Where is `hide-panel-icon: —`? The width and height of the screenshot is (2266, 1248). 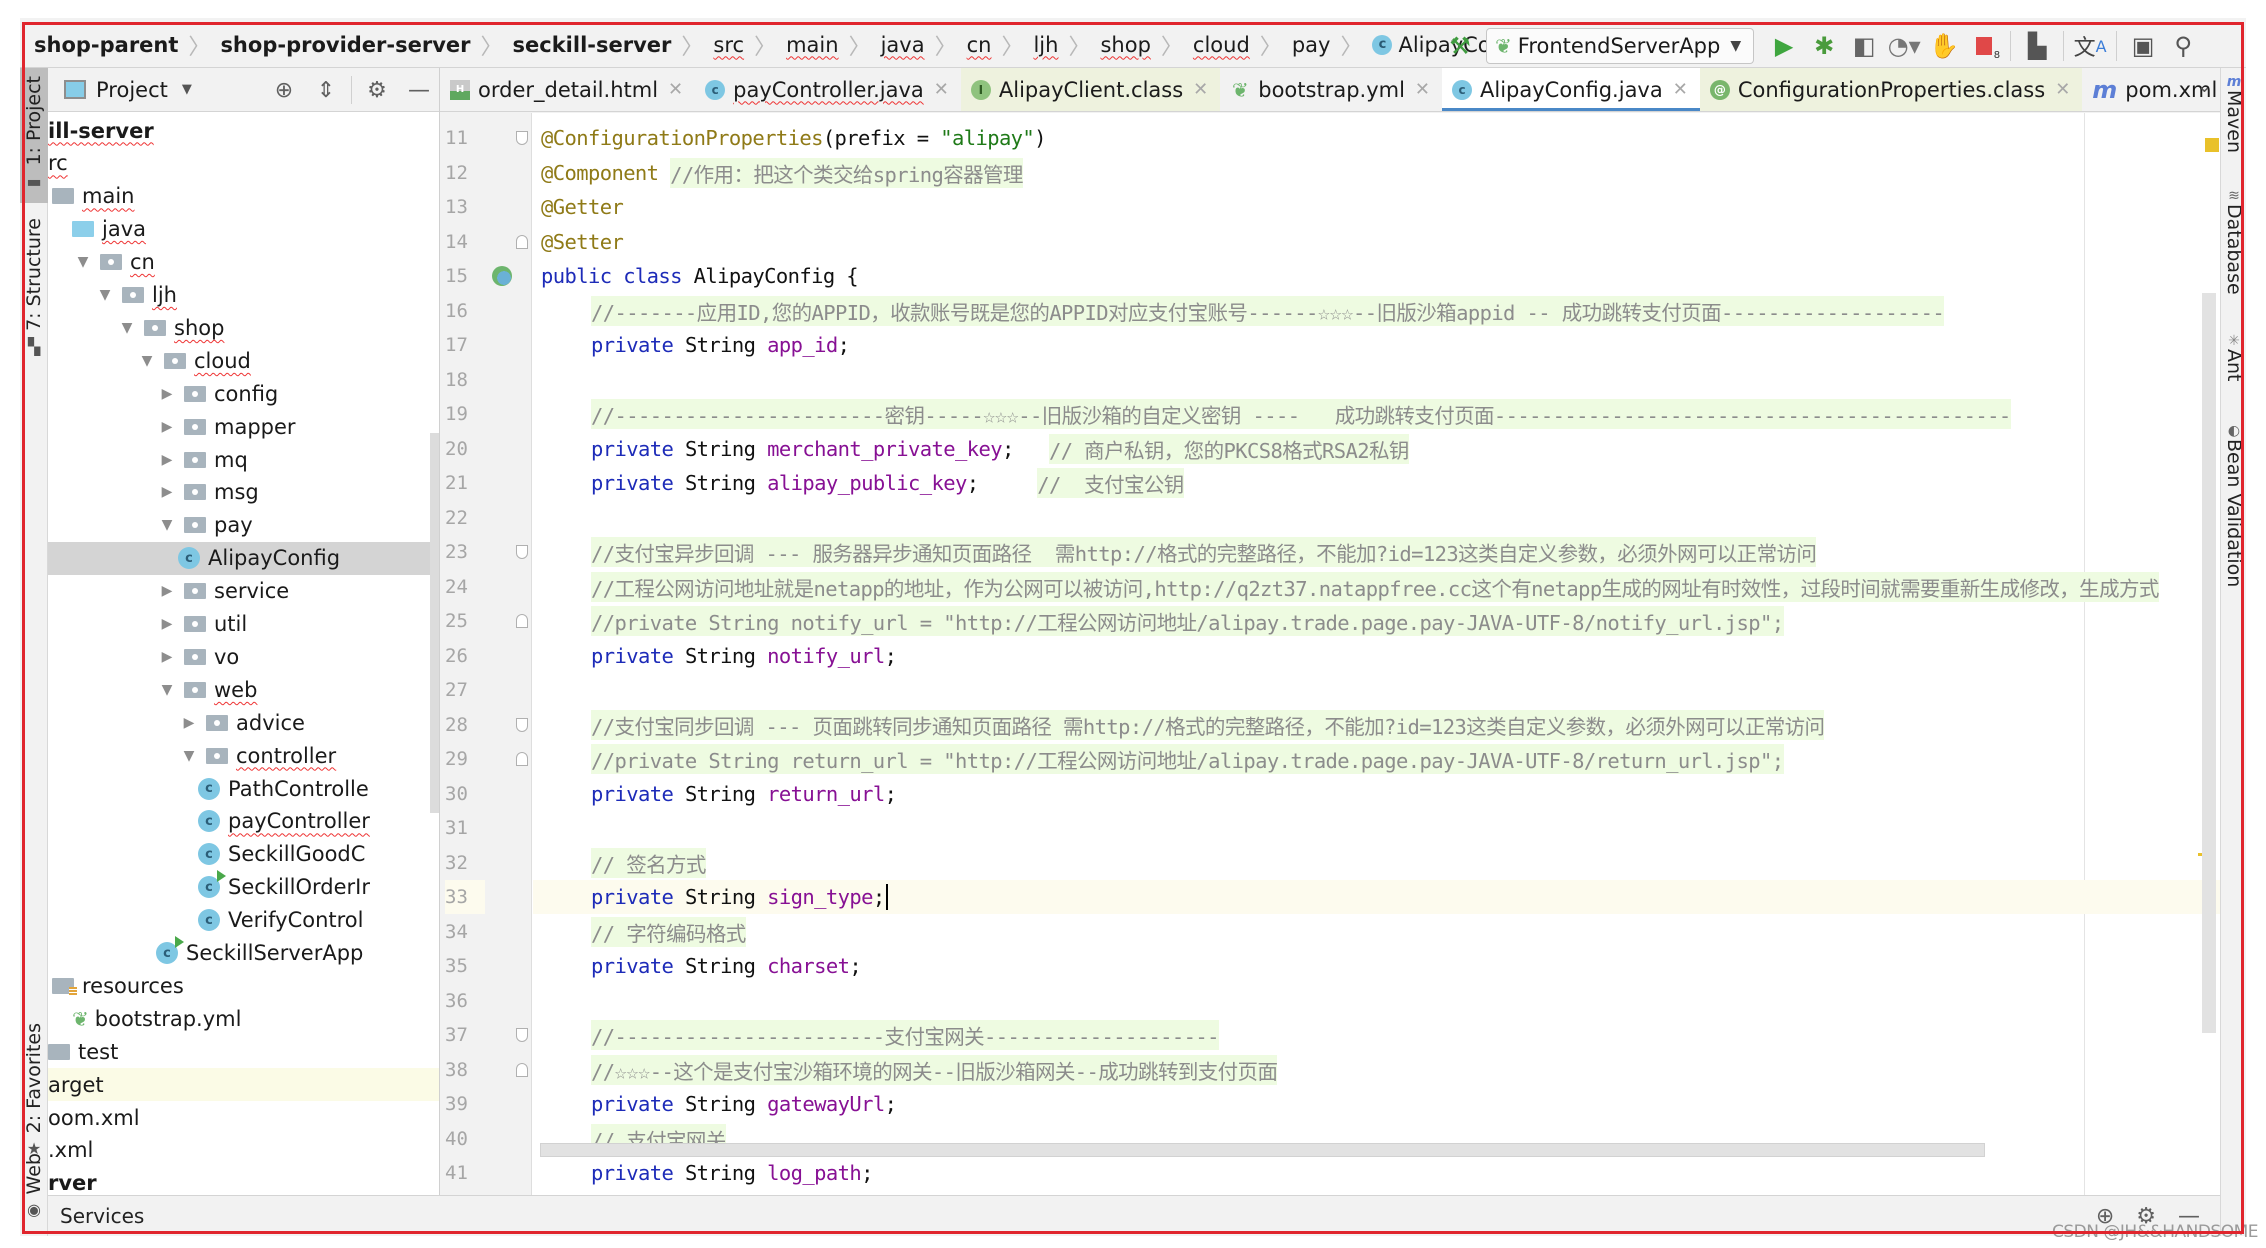 hide-panel-icon: — is located at coordinates (418, 90).